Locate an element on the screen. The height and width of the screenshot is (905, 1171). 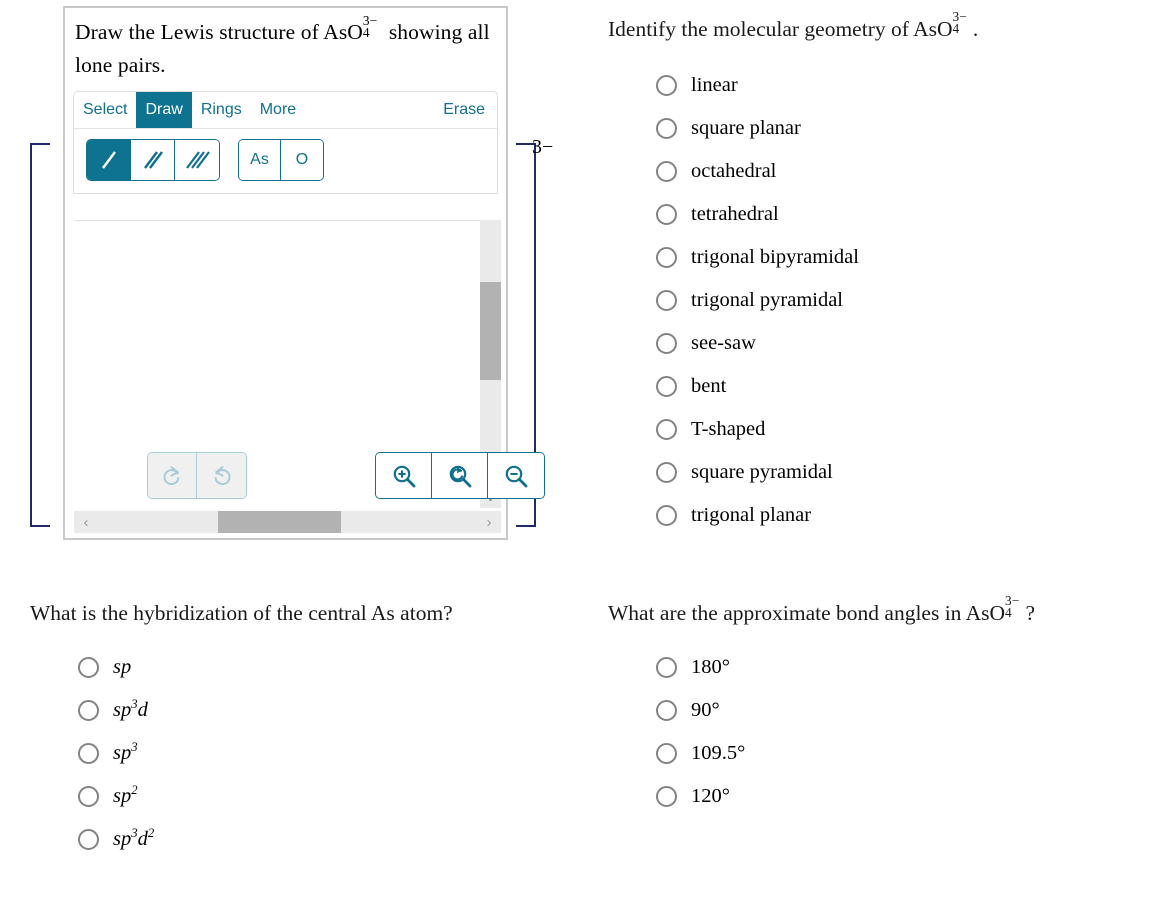
zoom-in-icon is located at coordinates (404, 476).